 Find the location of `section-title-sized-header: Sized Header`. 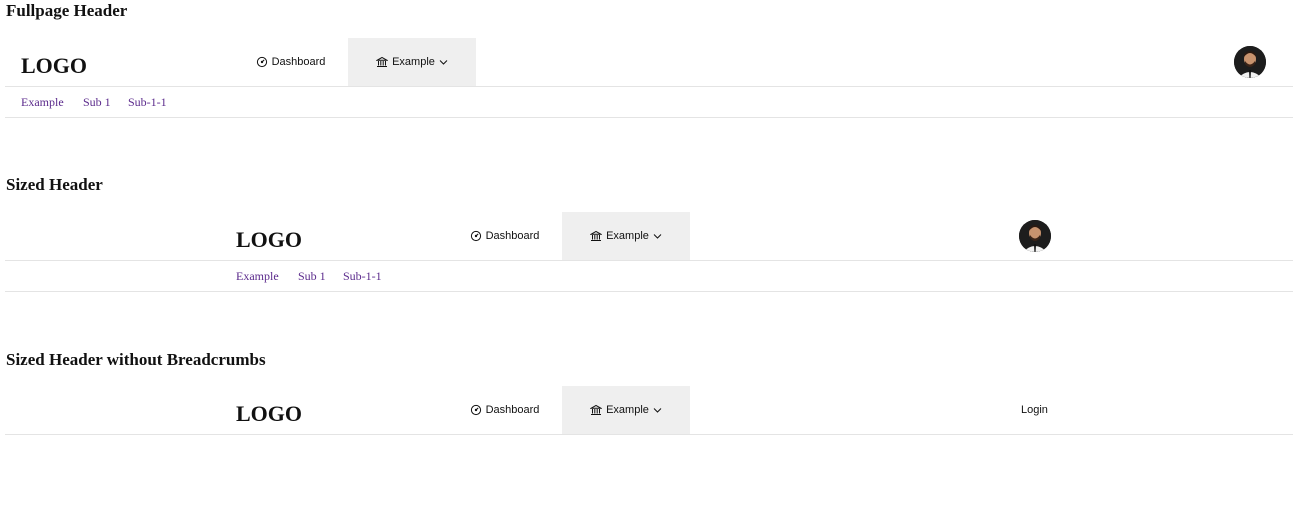

section-title-sized-header: Sized Header is located at coordinates (54, 184).